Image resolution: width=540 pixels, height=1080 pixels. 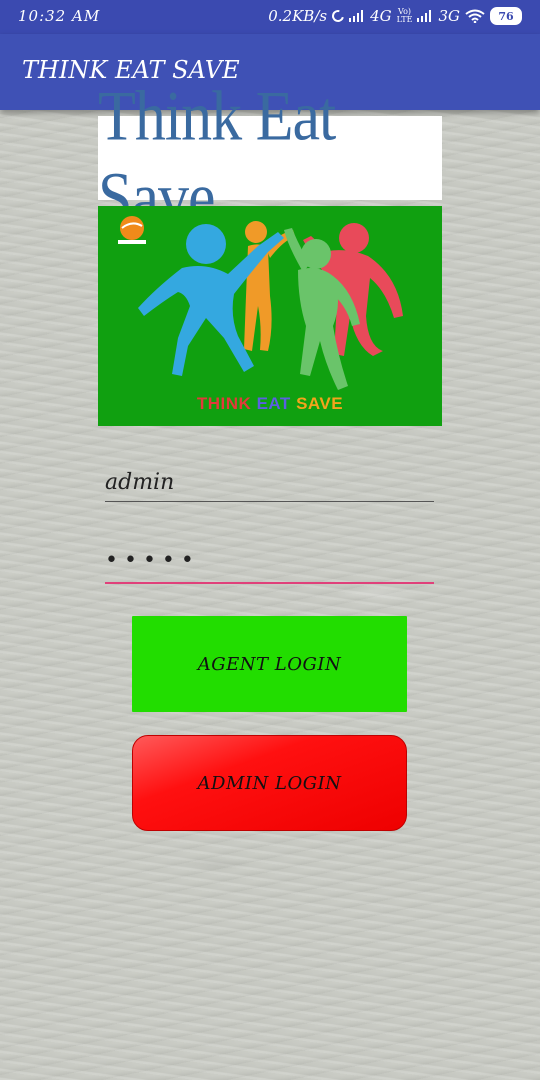 What do you see at coordinates (404, 19) in the screenshot?
I see `volte-line2: LTE` at bounding box center [404, 19].